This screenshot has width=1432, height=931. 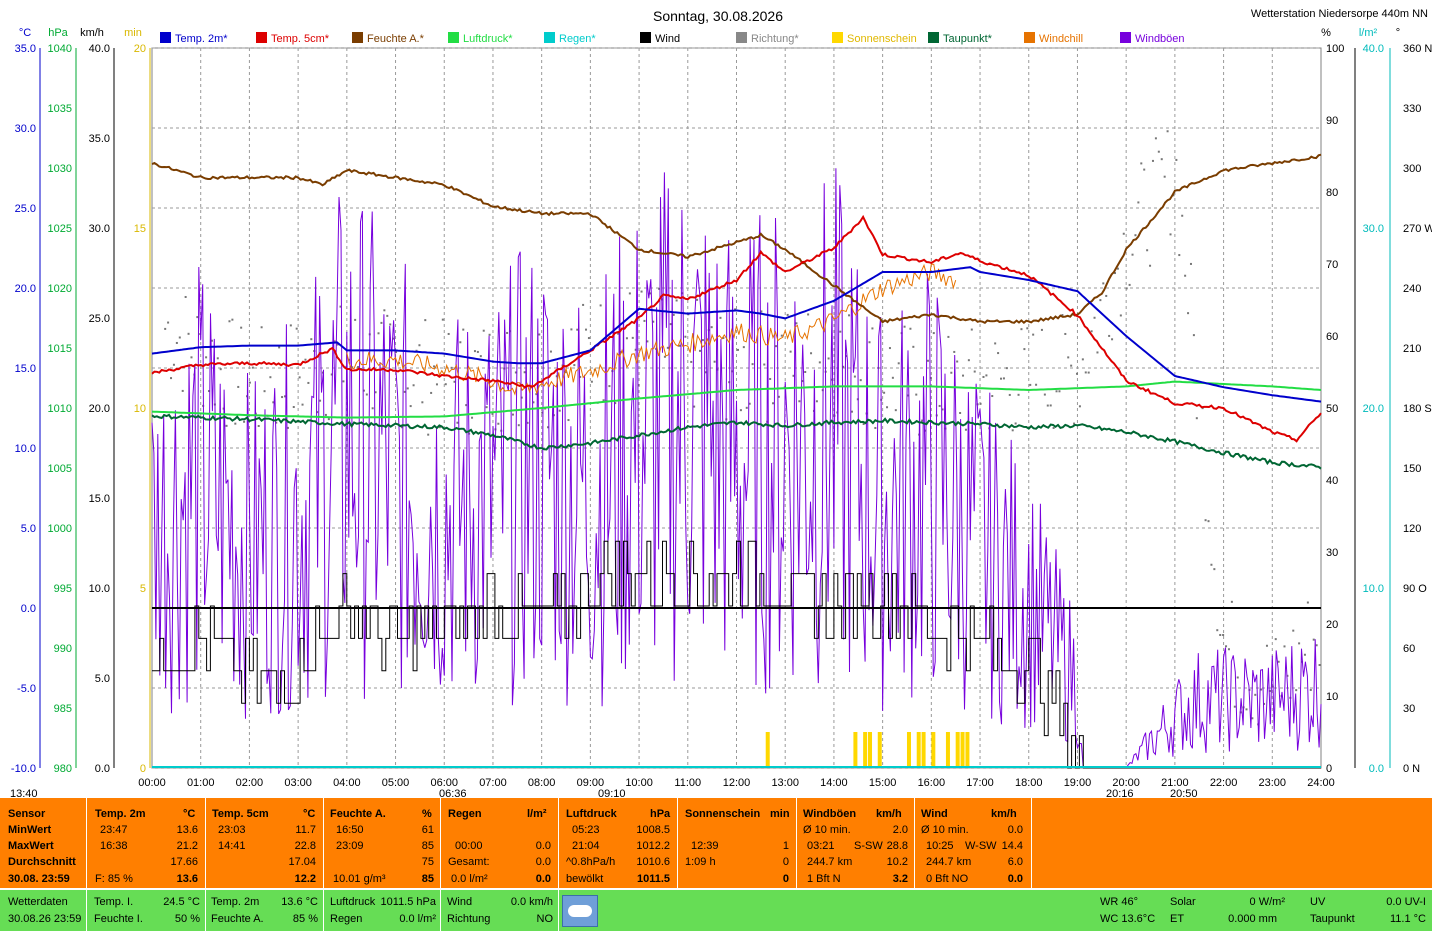 I want to click on hpa-tick-label: 1030, so click(x=60, y=169).